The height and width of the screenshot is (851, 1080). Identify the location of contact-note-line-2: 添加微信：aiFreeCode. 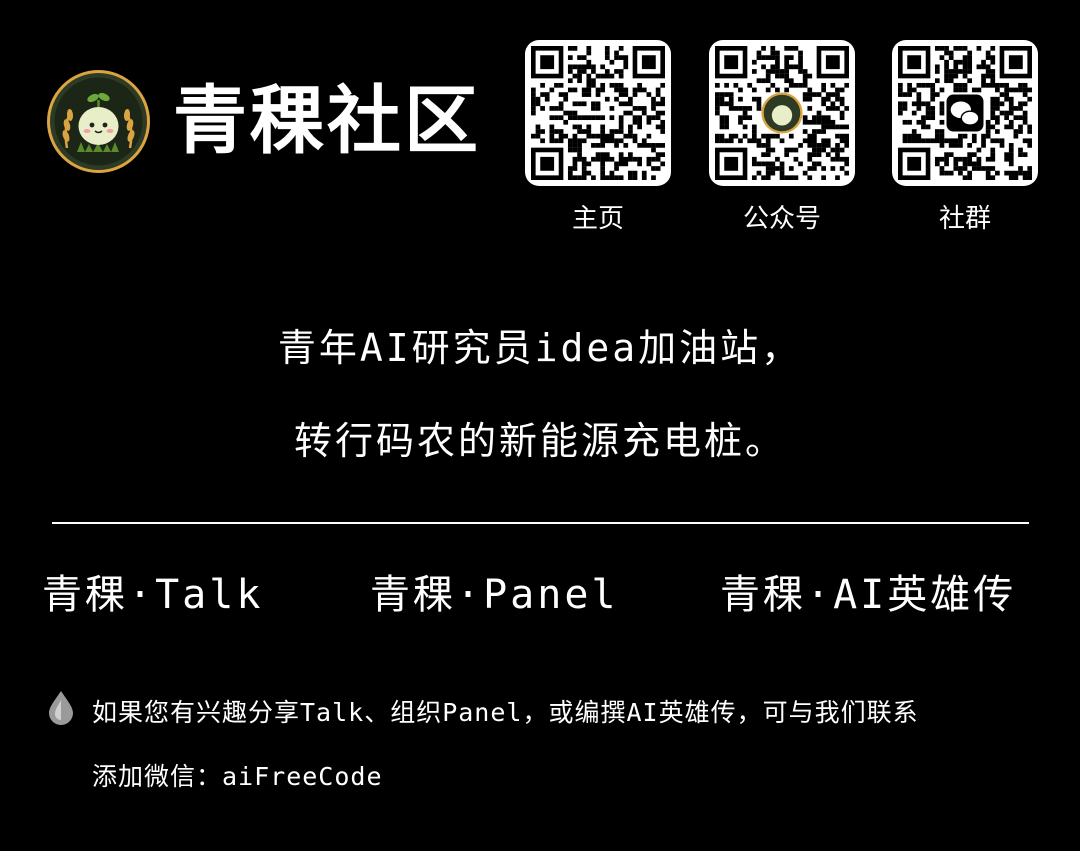
(237, 776).